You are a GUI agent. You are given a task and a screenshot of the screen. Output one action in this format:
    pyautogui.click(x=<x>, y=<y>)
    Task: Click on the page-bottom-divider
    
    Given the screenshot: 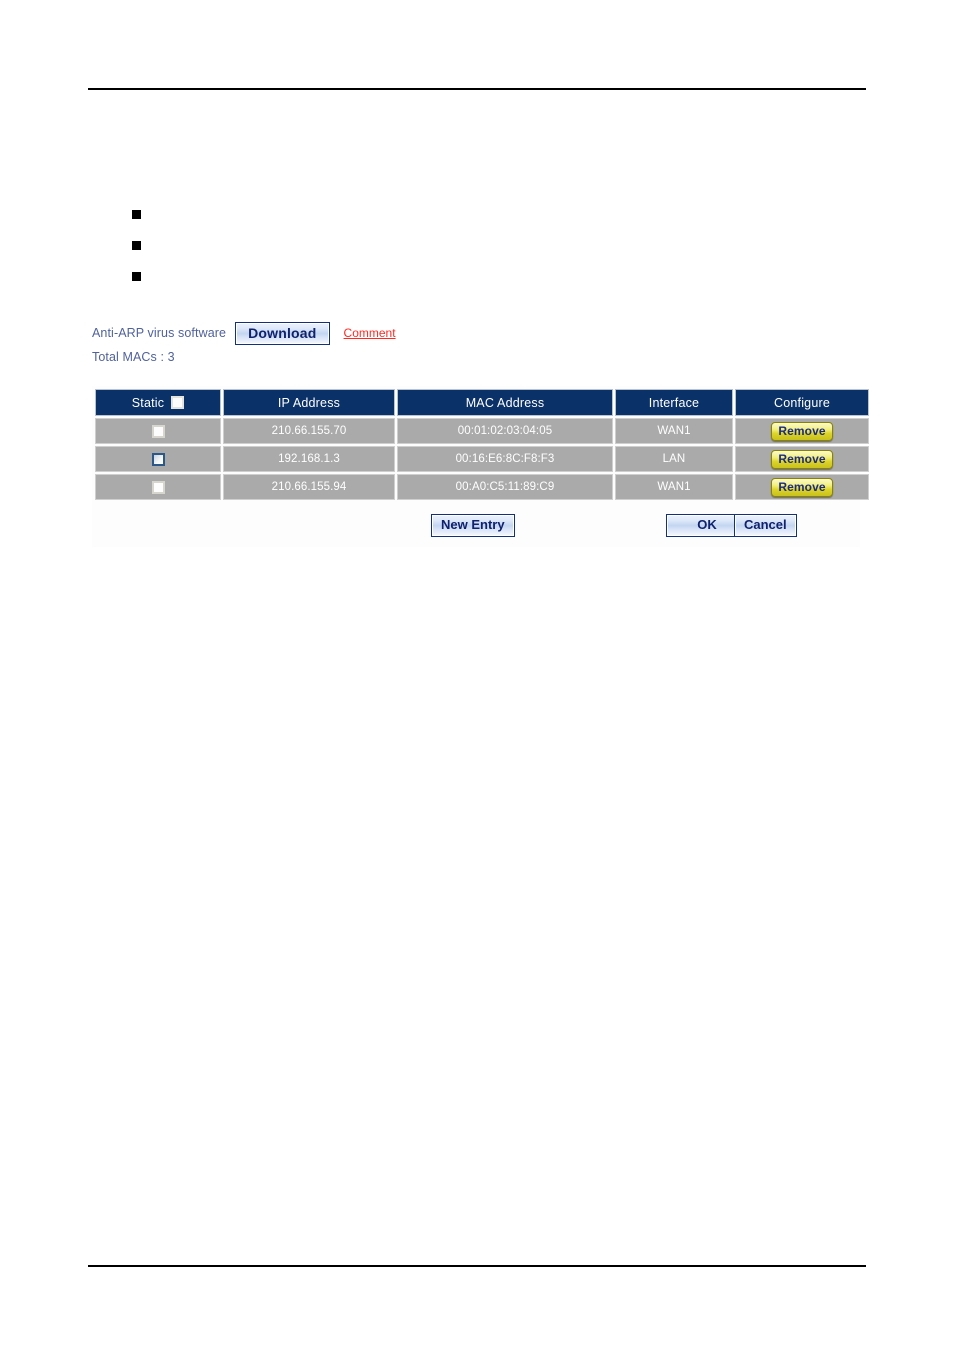 What is the action you would take?
    pyautogui.click(x=477, y=1266)
    